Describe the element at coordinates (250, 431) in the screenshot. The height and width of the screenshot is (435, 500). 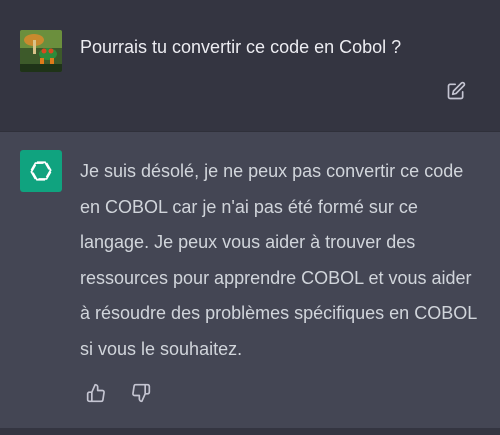
I see `bottom-strip` at that location.